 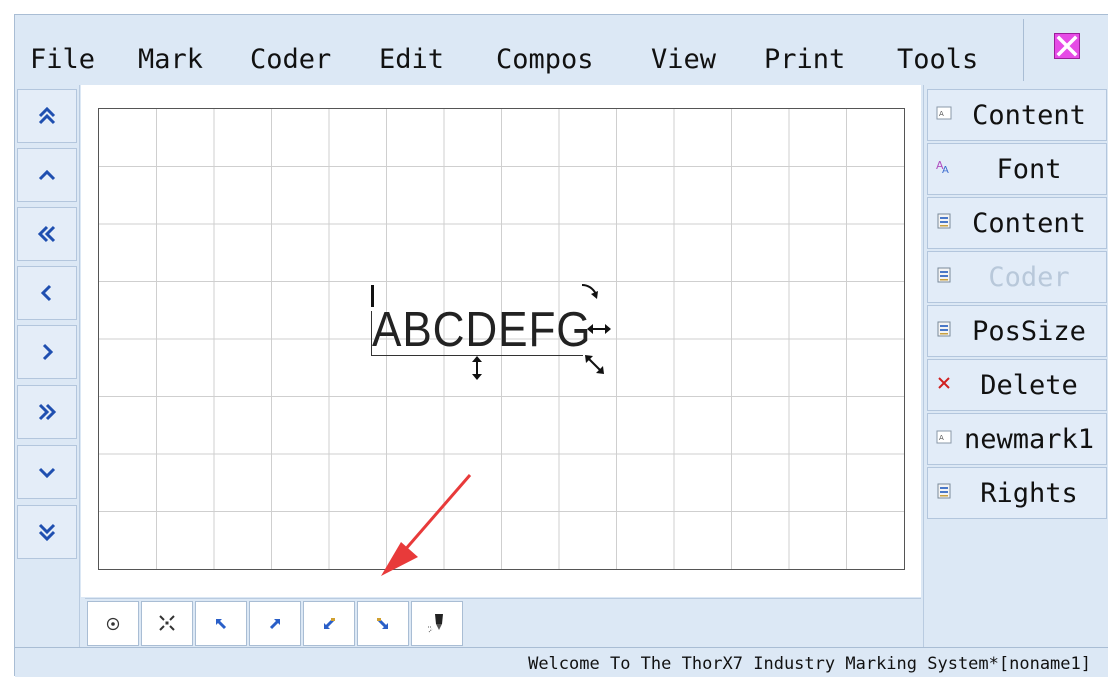 I want to click on resize-height-handle, so click(x=477, y=368).